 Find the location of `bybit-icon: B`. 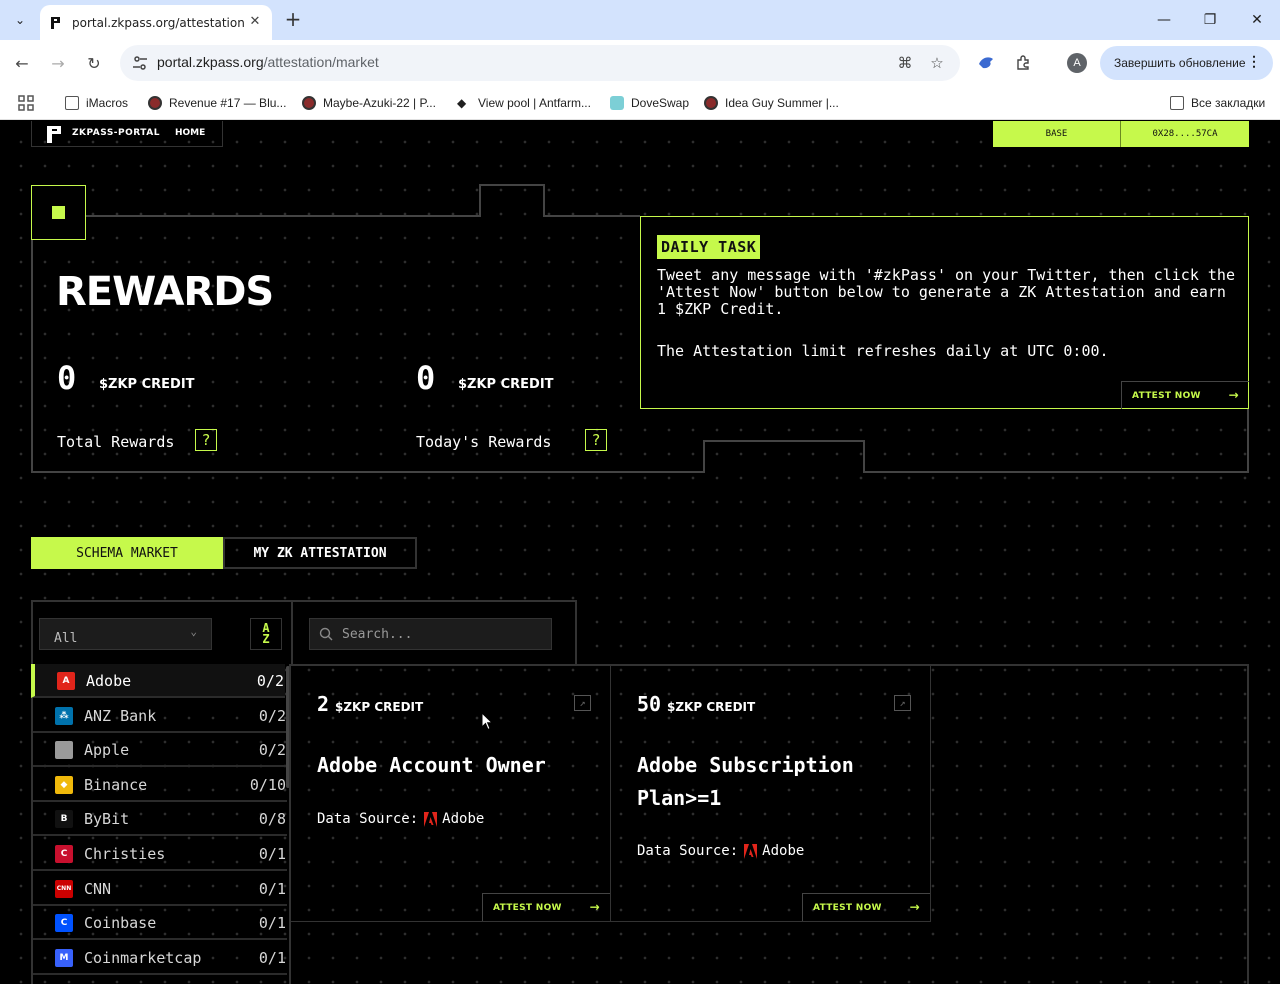

bybit-icon: B is located at coordinates (64, 819).